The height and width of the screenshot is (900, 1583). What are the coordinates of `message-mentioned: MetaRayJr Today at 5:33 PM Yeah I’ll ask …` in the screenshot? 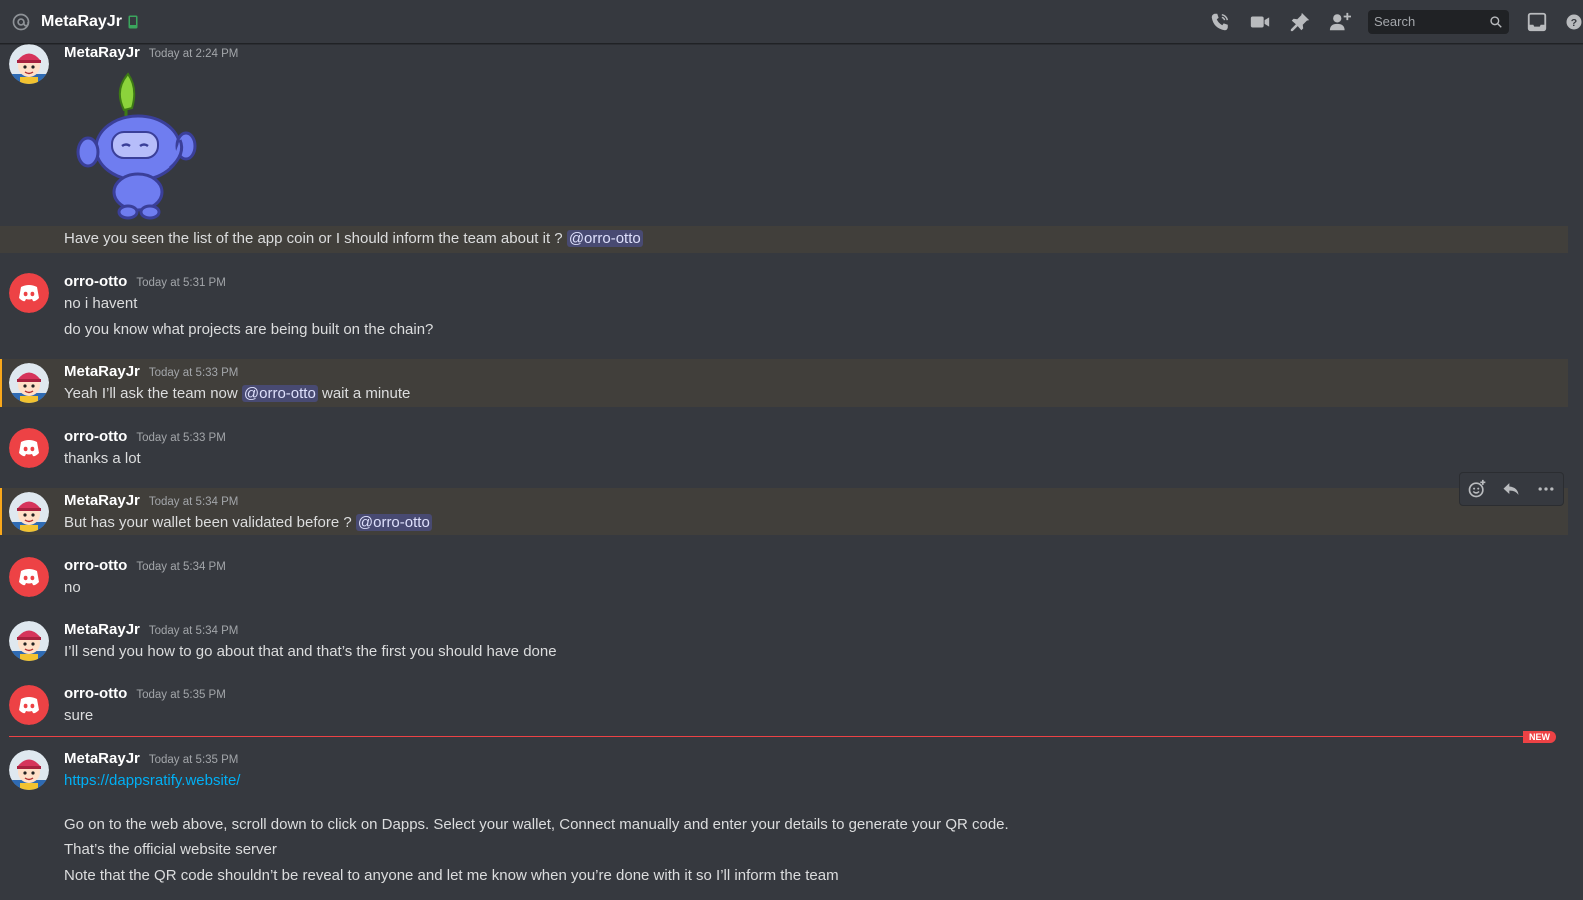 It's located at (784, 383).